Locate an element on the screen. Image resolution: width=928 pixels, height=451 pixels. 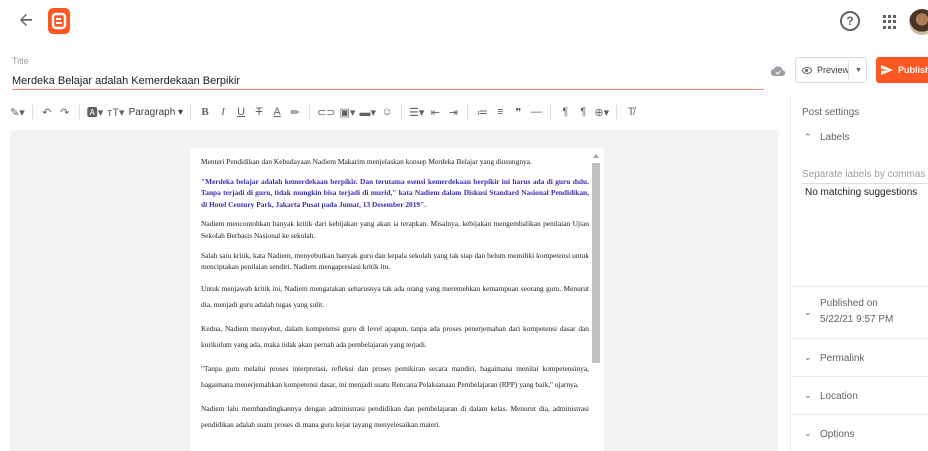
bold-icon: B is located at coordinates (205, 112).